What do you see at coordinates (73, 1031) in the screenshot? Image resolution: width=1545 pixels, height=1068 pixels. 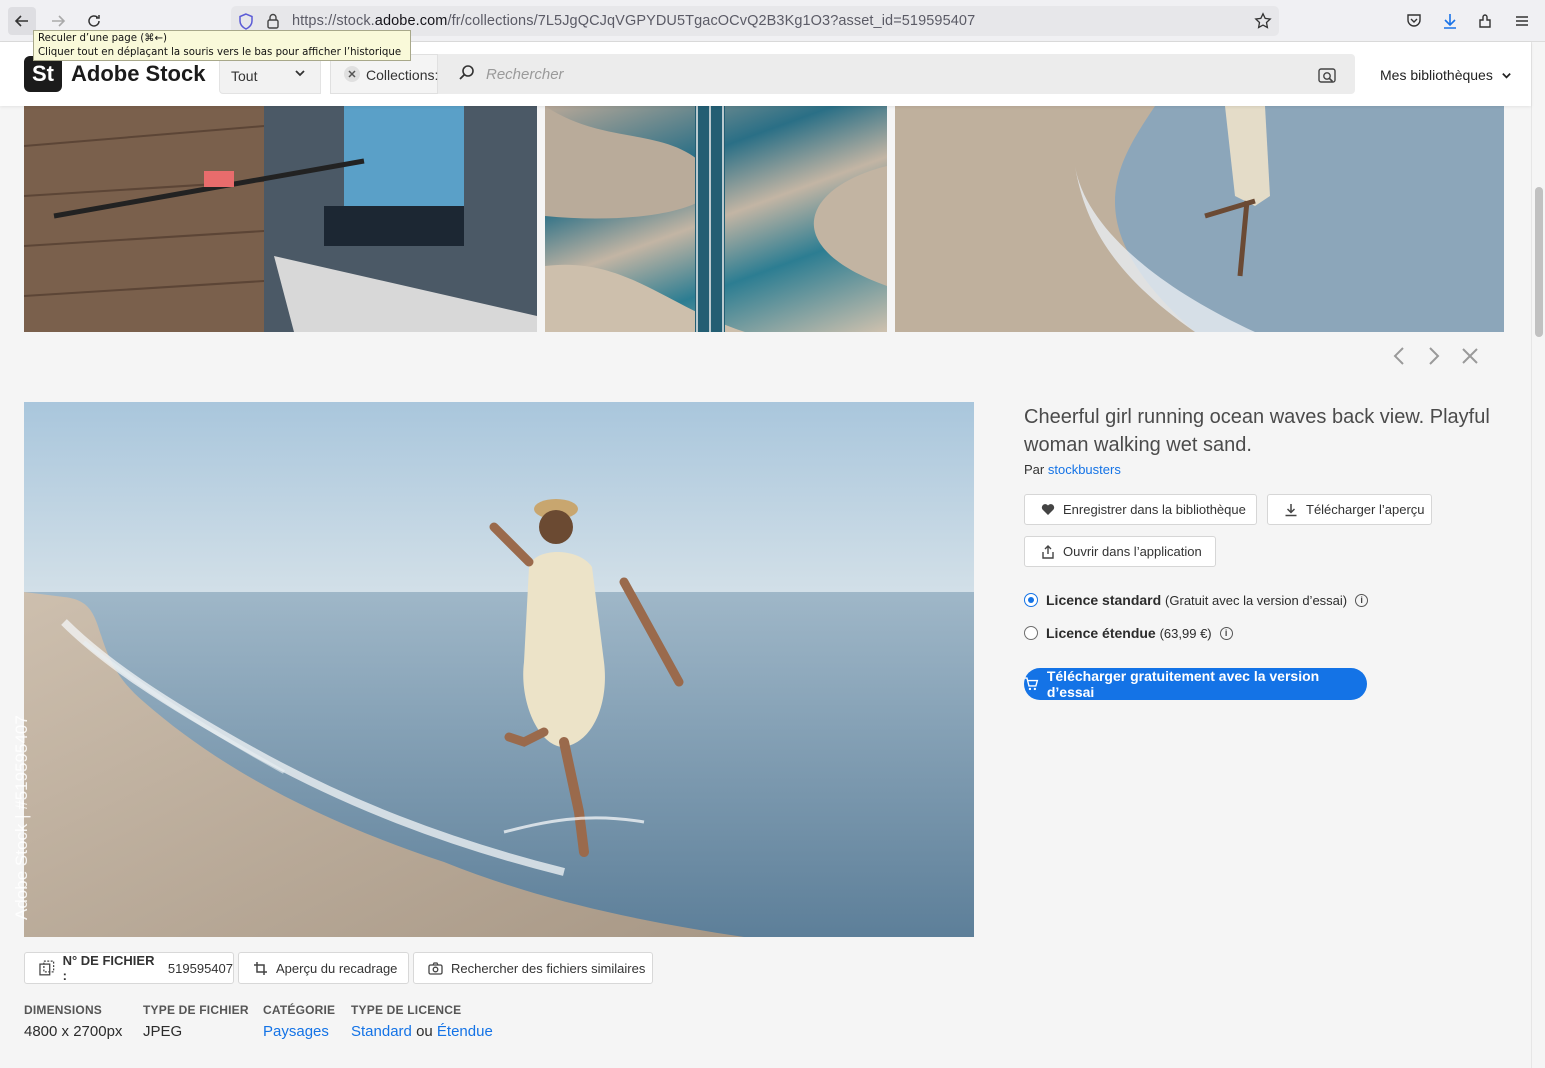 I see `spec-value-dimensions: 4800 x 2700px` at bounding box center [73, 1031].